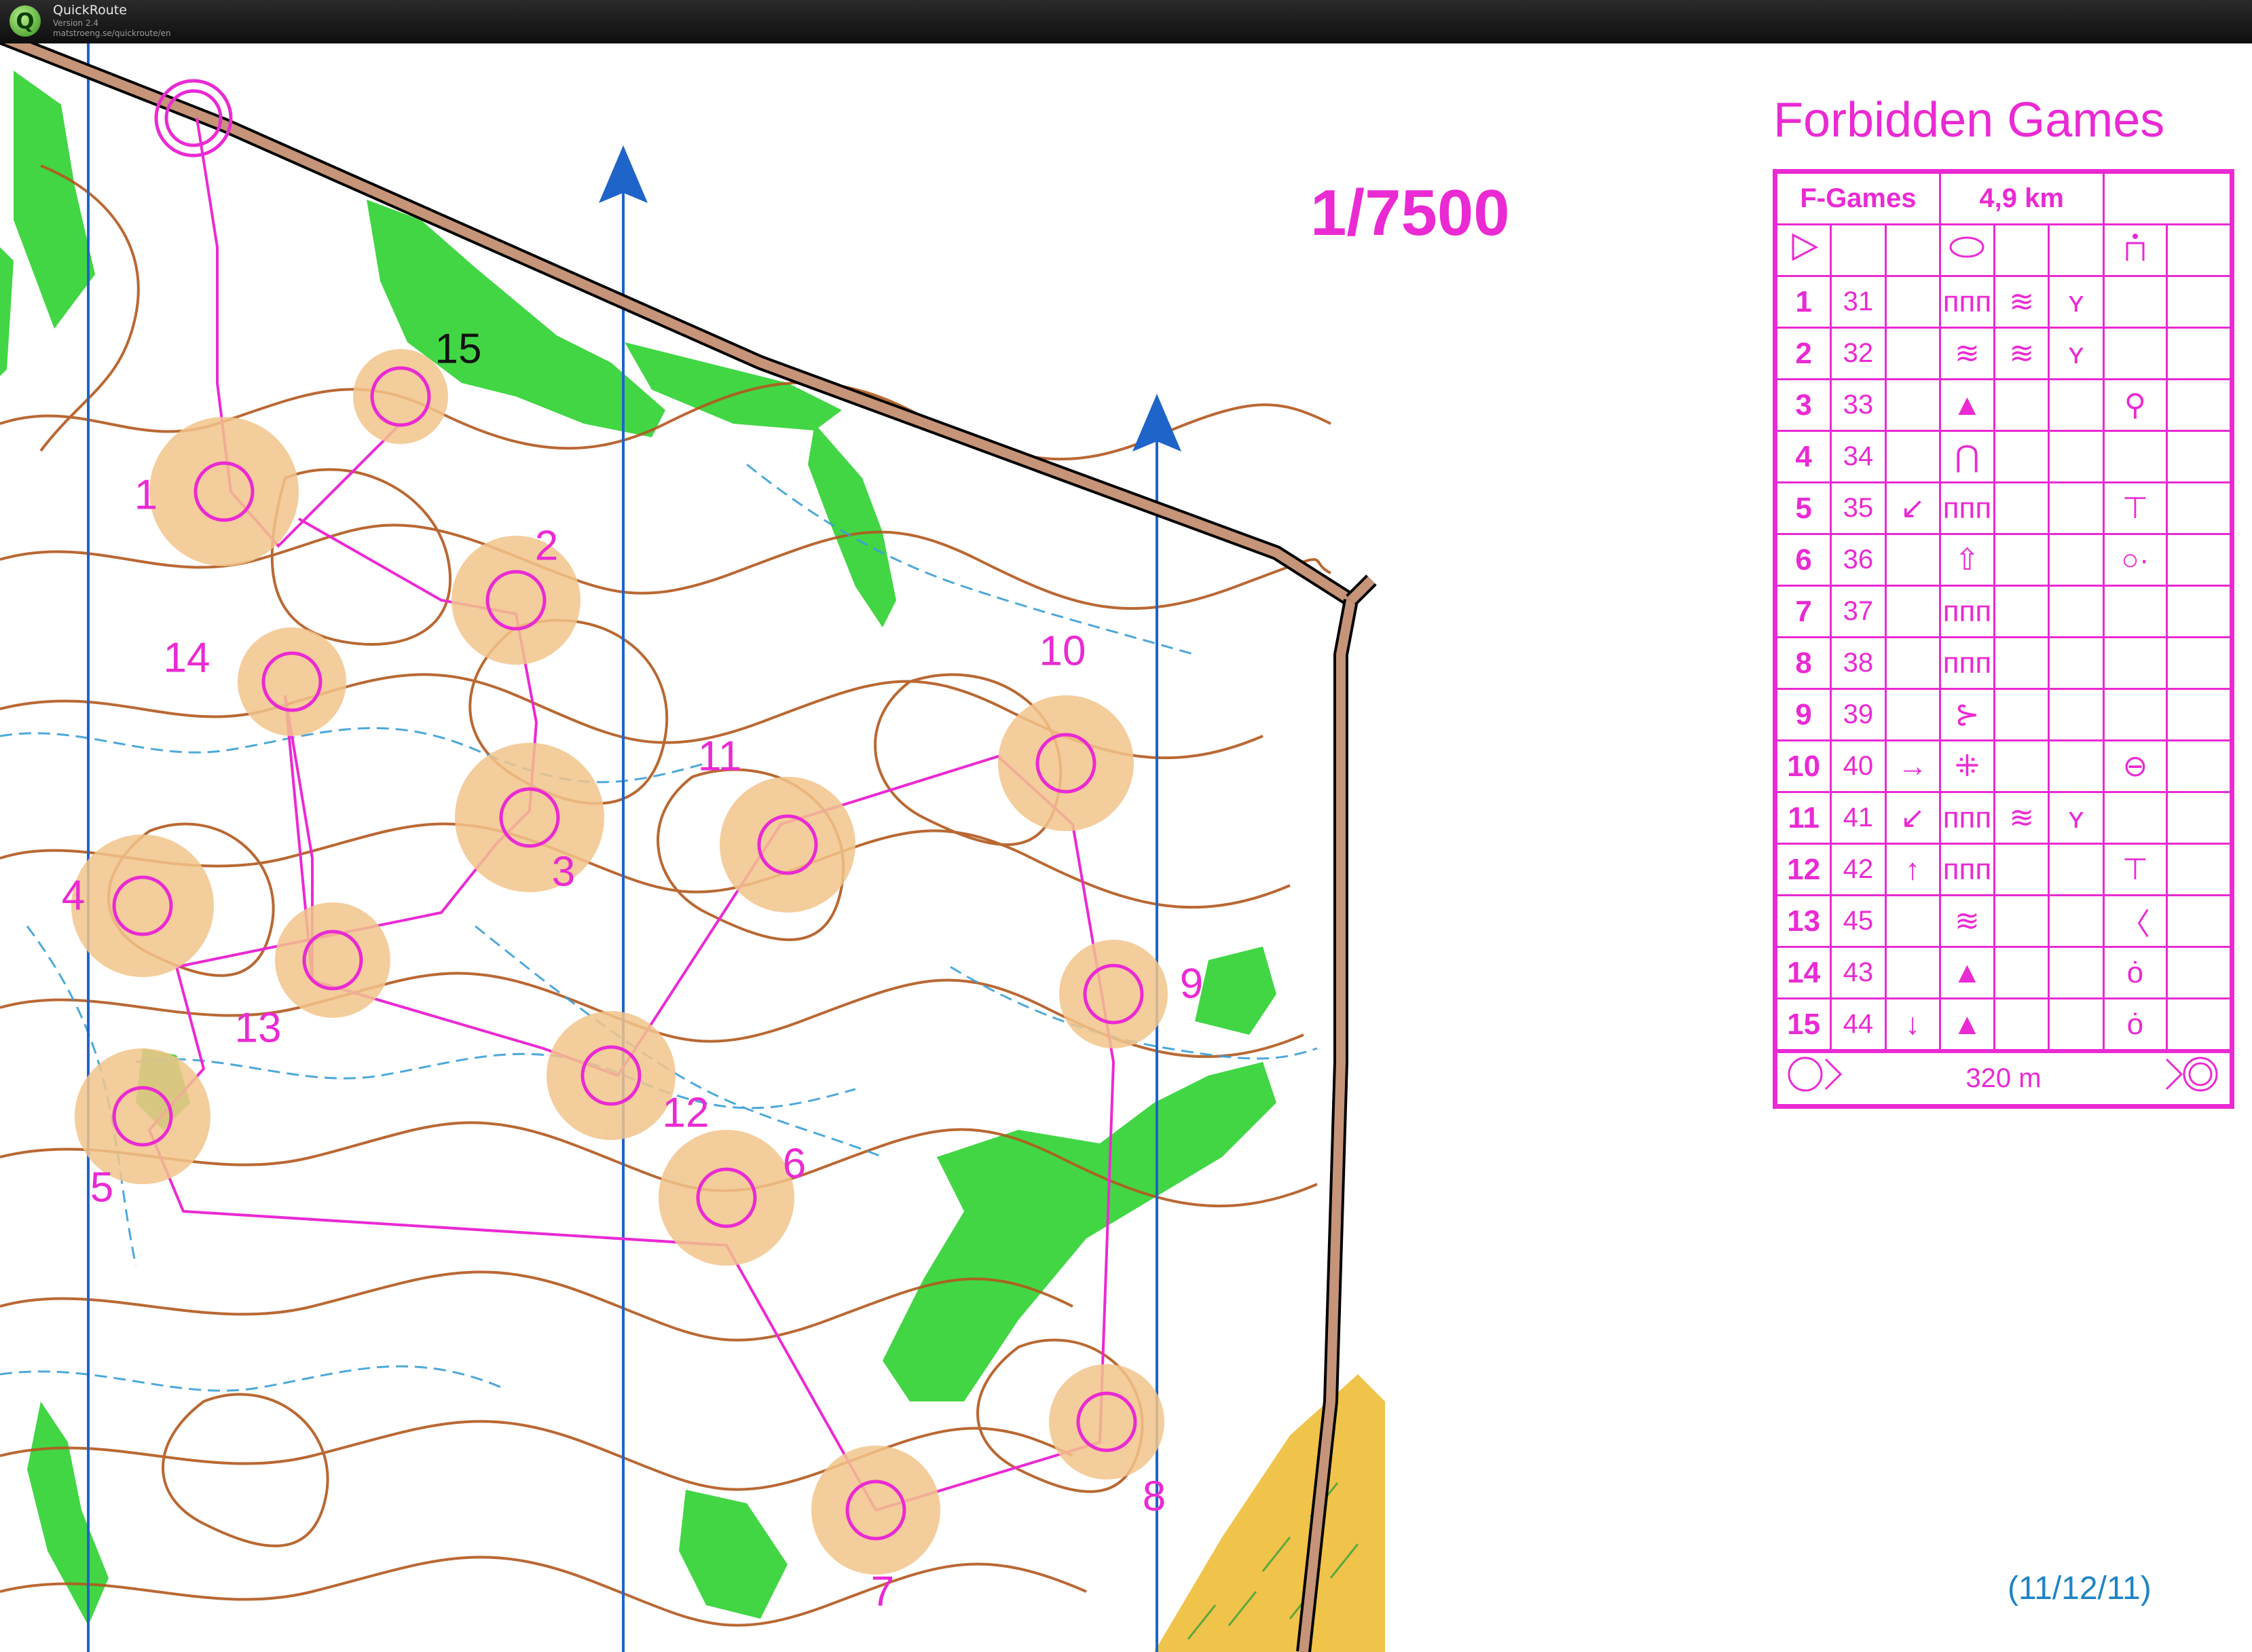 The width and height of the screenshot is (2252, 1652). What do you see at coordinates (1858, 663) in the screenshot?
I see `control-code: 38` at bounding box center [1858, 663].